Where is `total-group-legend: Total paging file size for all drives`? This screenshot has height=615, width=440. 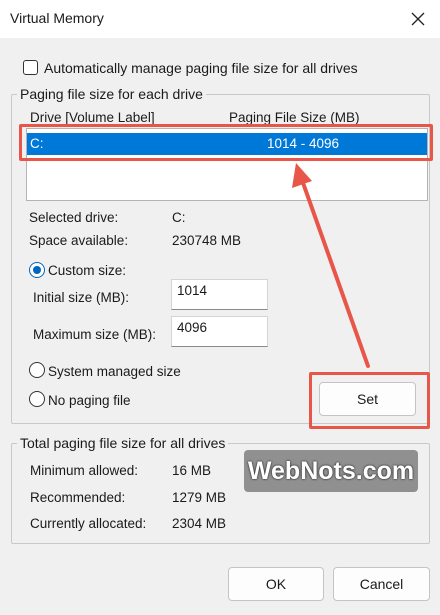 total-group-legend: Total paging file size for all drives is located at coordinates (123, 443).